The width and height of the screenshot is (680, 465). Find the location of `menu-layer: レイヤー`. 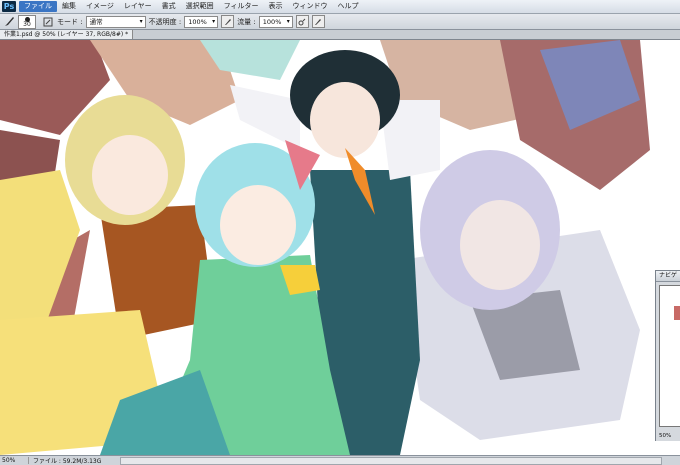

menu-layer: レイヤー is located at coordinates (138, 6).